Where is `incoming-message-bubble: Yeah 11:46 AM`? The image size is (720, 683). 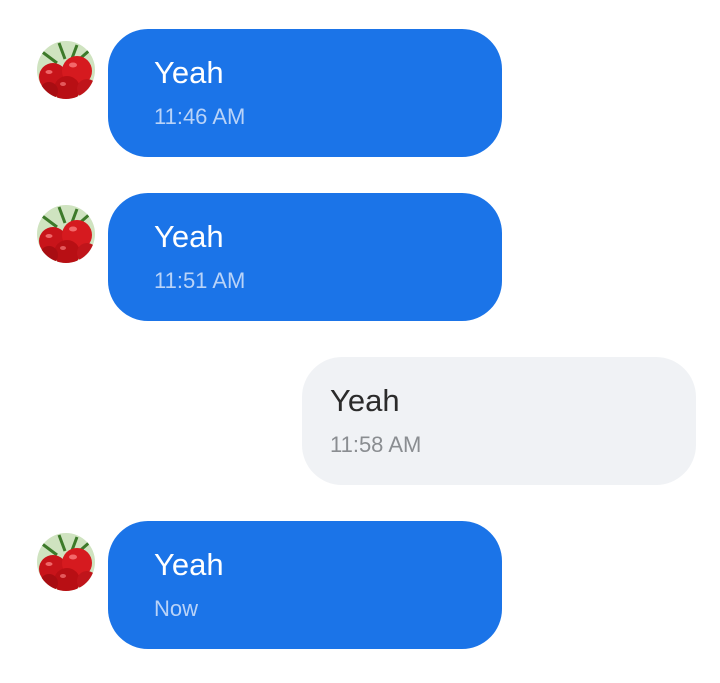 incoming-message-bubble: Yeah 11:46 AM is located at coordinates (305, 93).